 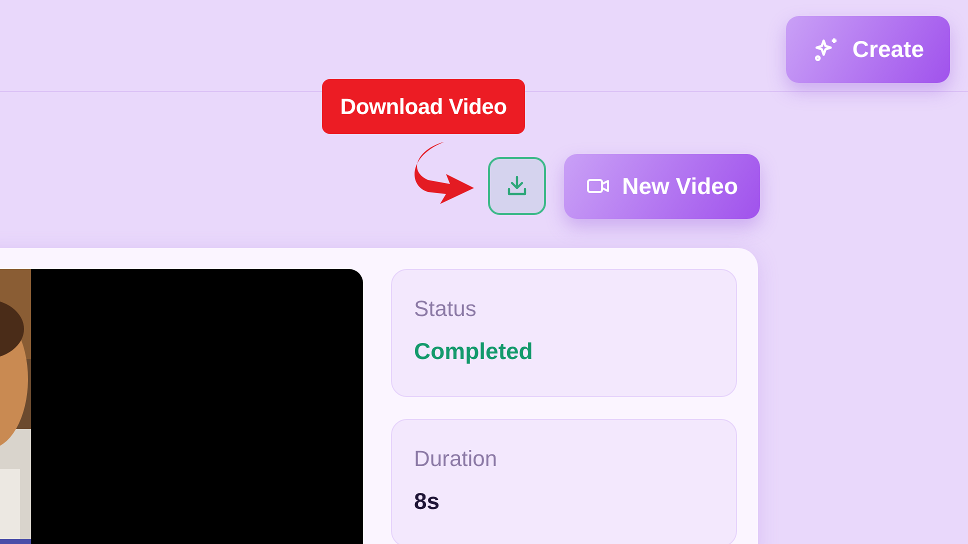 I want to click on stat-label: Duration, so click(x=456, y=459).